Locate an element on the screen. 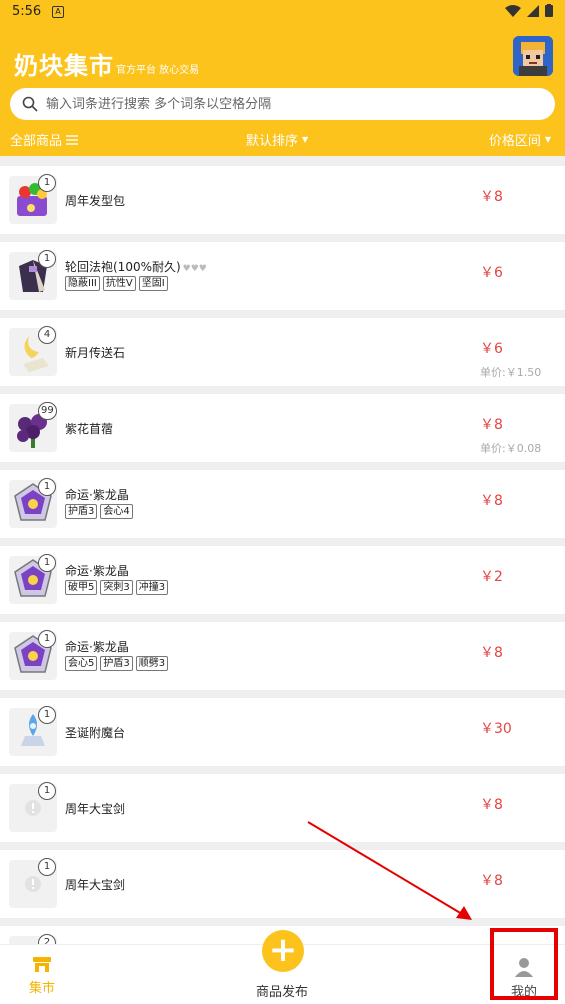 The width and height of the screenshot is (565, 1004). gem-slots-icon: ♥♥♥ is located at coordinates (194, 269).